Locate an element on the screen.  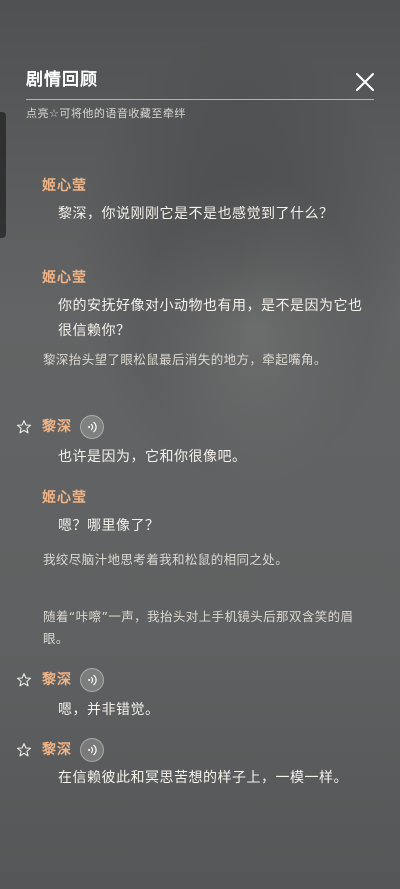
dialog-entry: 黎深 嗯，并非错觉。 is located at coordinates (200, 693).